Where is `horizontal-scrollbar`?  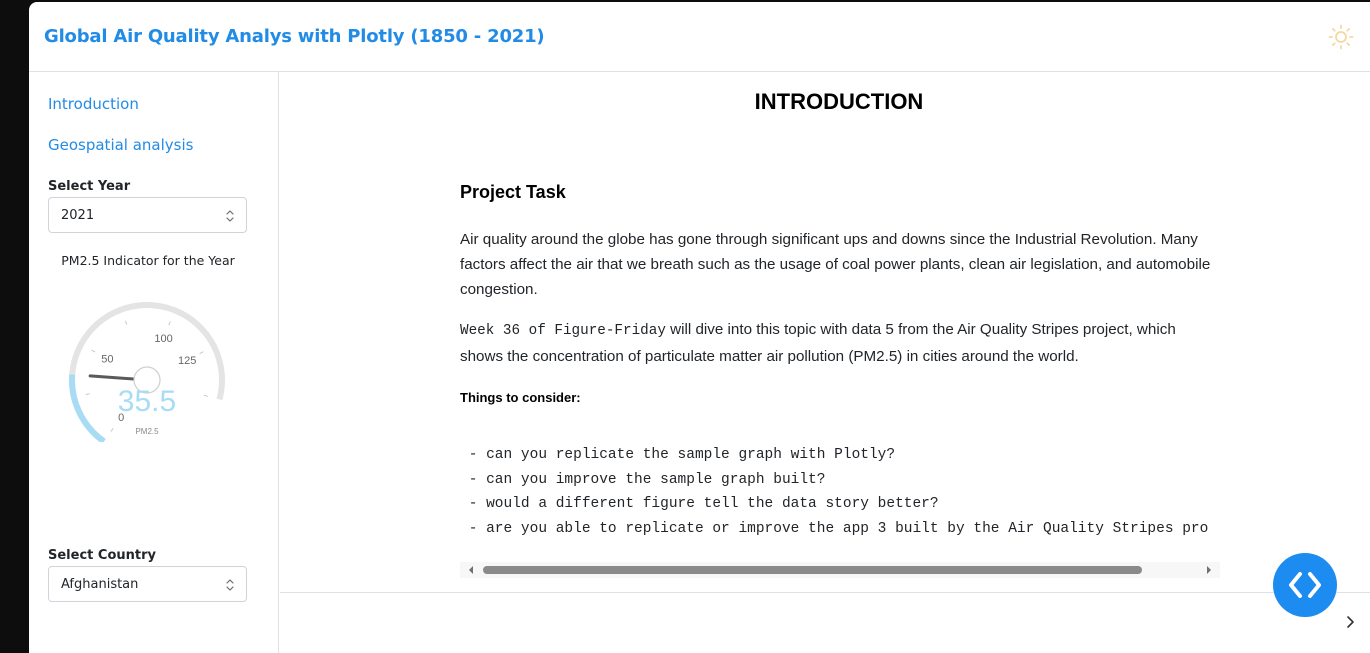 horizontal-scrollbar is located at coordinates (840, 570).